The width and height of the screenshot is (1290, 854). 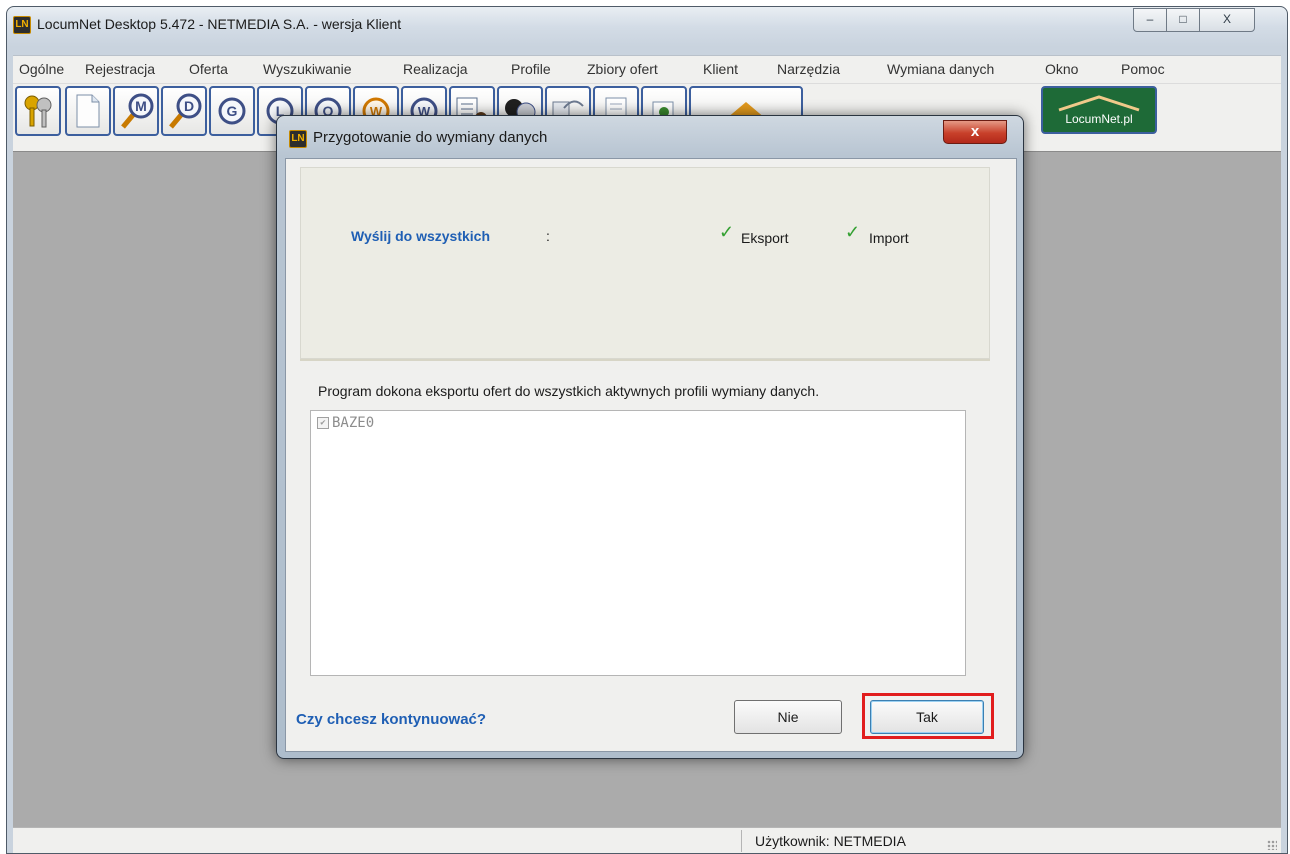 What do you see at coordinates (208, 69) in the screenshot?
I see `menu-oferta: Oferta` at bounding box center [208, 69].